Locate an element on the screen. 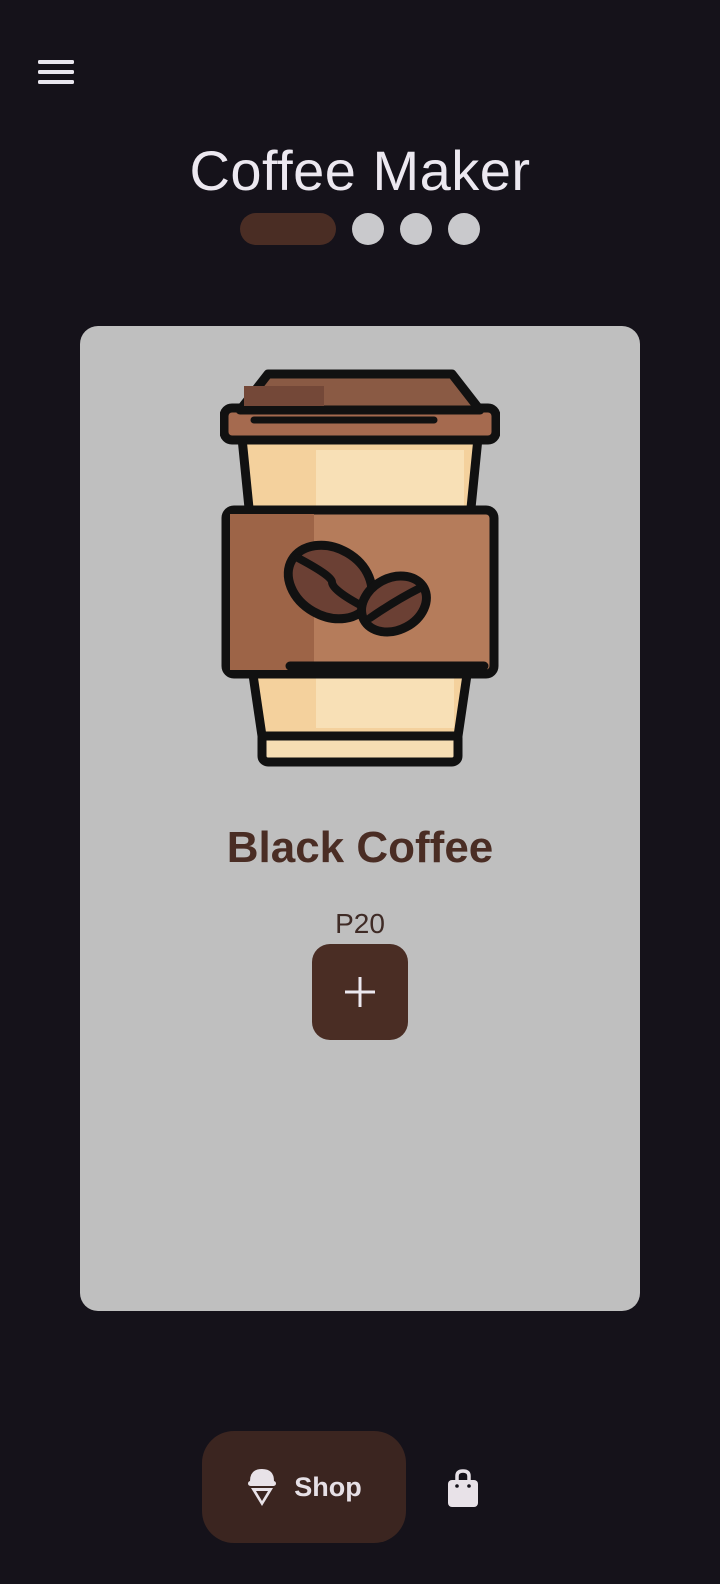  plus-icon is located at coordinates (360, 992).